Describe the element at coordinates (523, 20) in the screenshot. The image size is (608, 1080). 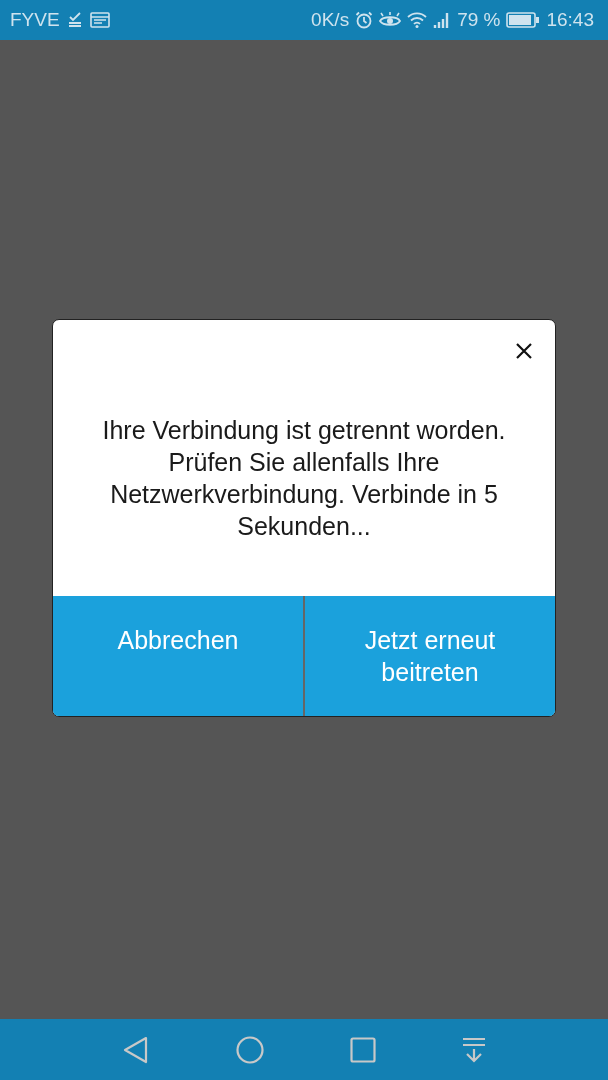
I see `battery-icon` at that location.